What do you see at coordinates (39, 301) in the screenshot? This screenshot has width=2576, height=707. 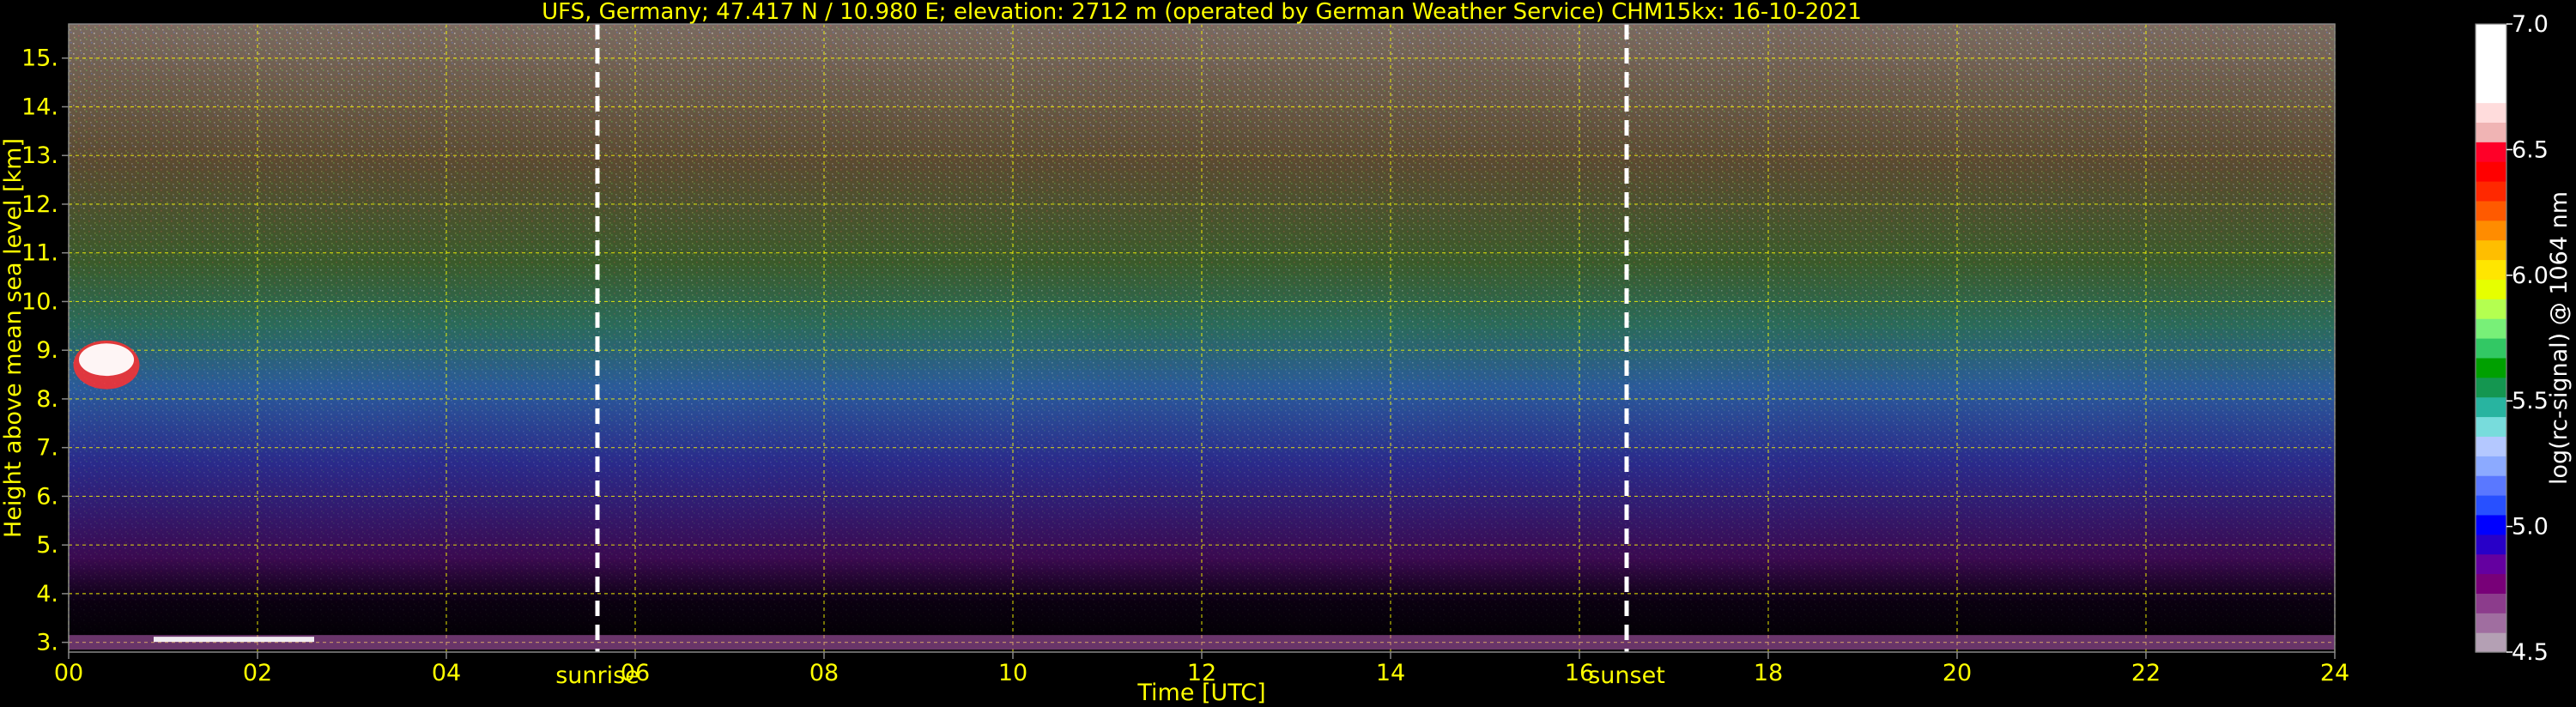 I see `y-tick-label: 10.` at bounding box center [39, 301].